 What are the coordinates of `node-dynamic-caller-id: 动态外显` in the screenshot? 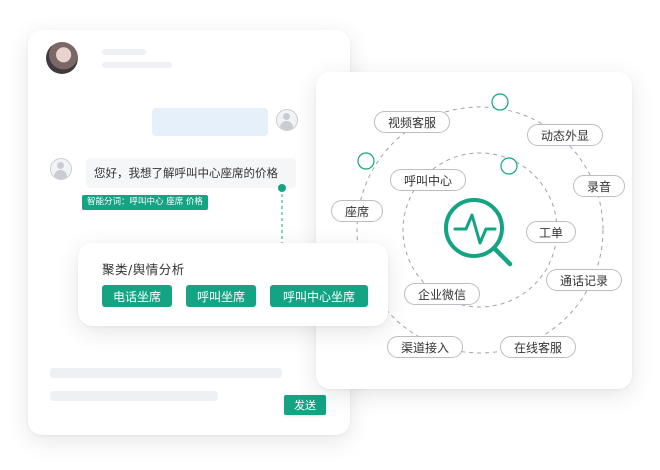 It's located at (565, 135).